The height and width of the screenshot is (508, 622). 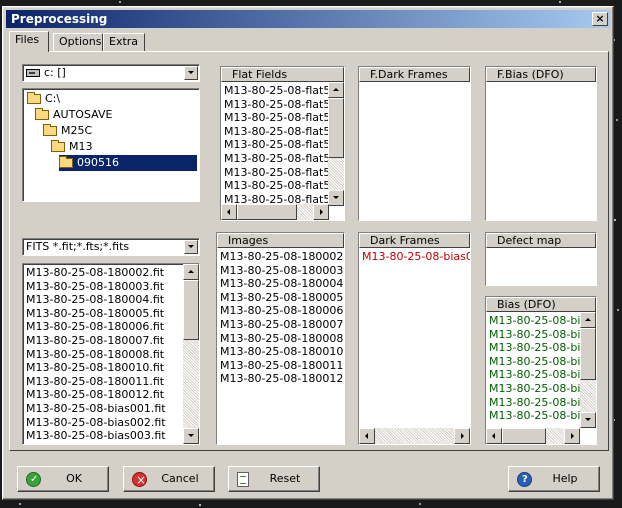 What do you see at coordinates (67, 131) in the screenshot?
I see `tree-node-m25c: M25C` at bounding box center [67, 131].